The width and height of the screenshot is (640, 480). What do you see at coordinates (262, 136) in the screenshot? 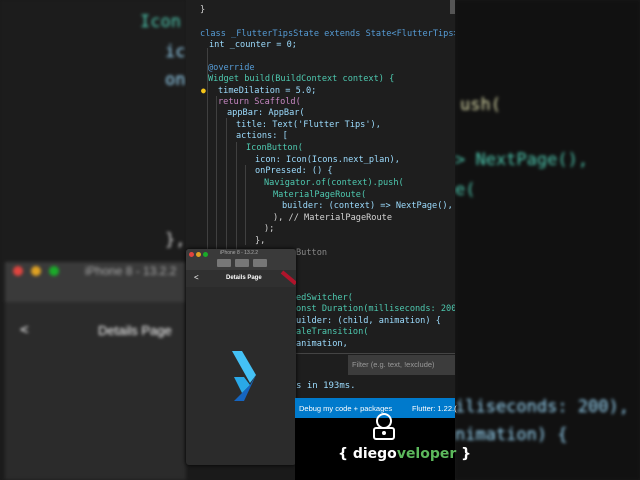
I see `code-line: actions: [` at bounding box center [262, 136].